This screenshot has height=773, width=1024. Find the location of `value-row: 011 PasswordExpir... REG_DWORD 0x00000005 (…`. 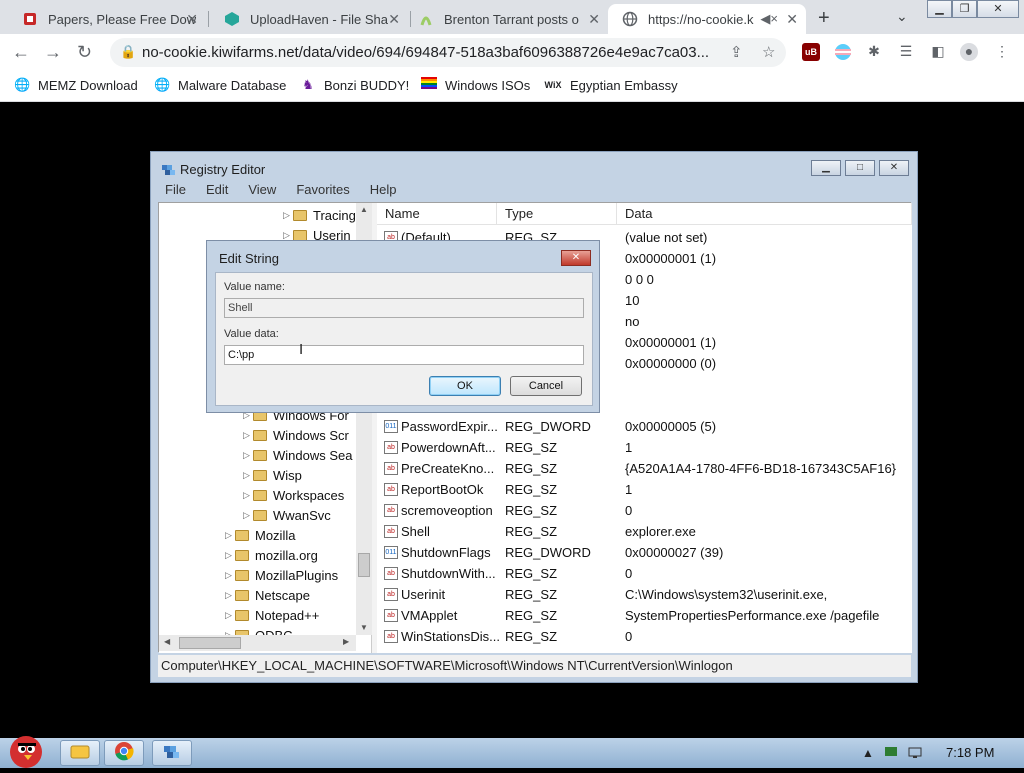

value-row: 011 PasswordExpir... REG_DWORD 0x00000005 (… is located at coordinates (644, 426).